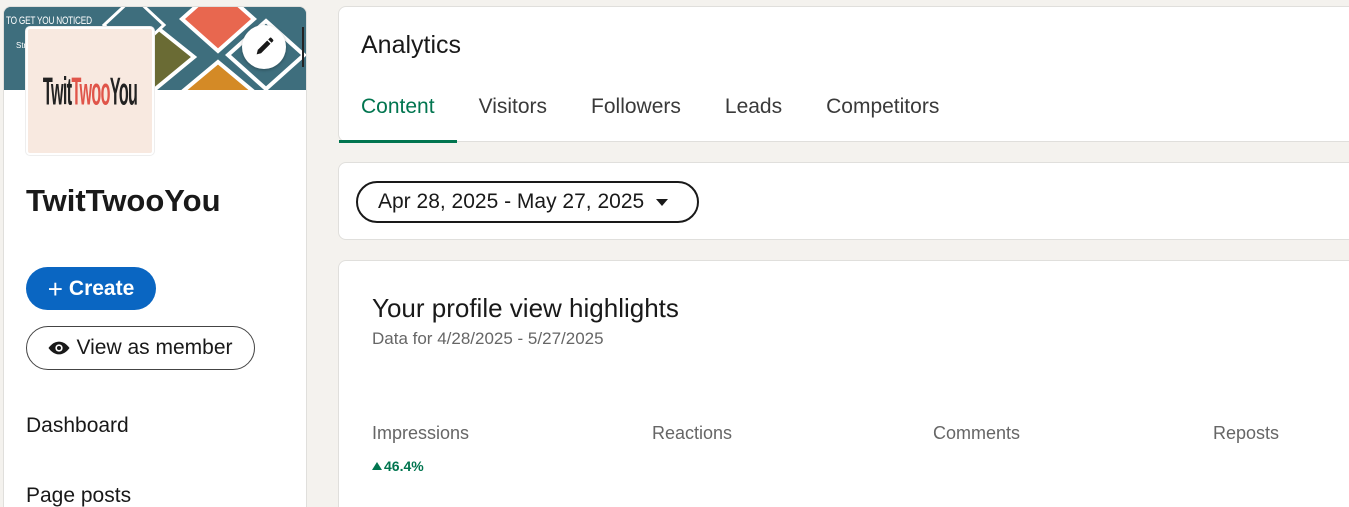 This screenshot has width=1349, height=507. I want to click on date-range-label: Apr 28, 2025 - May 27, 2025, so click(511, 201).